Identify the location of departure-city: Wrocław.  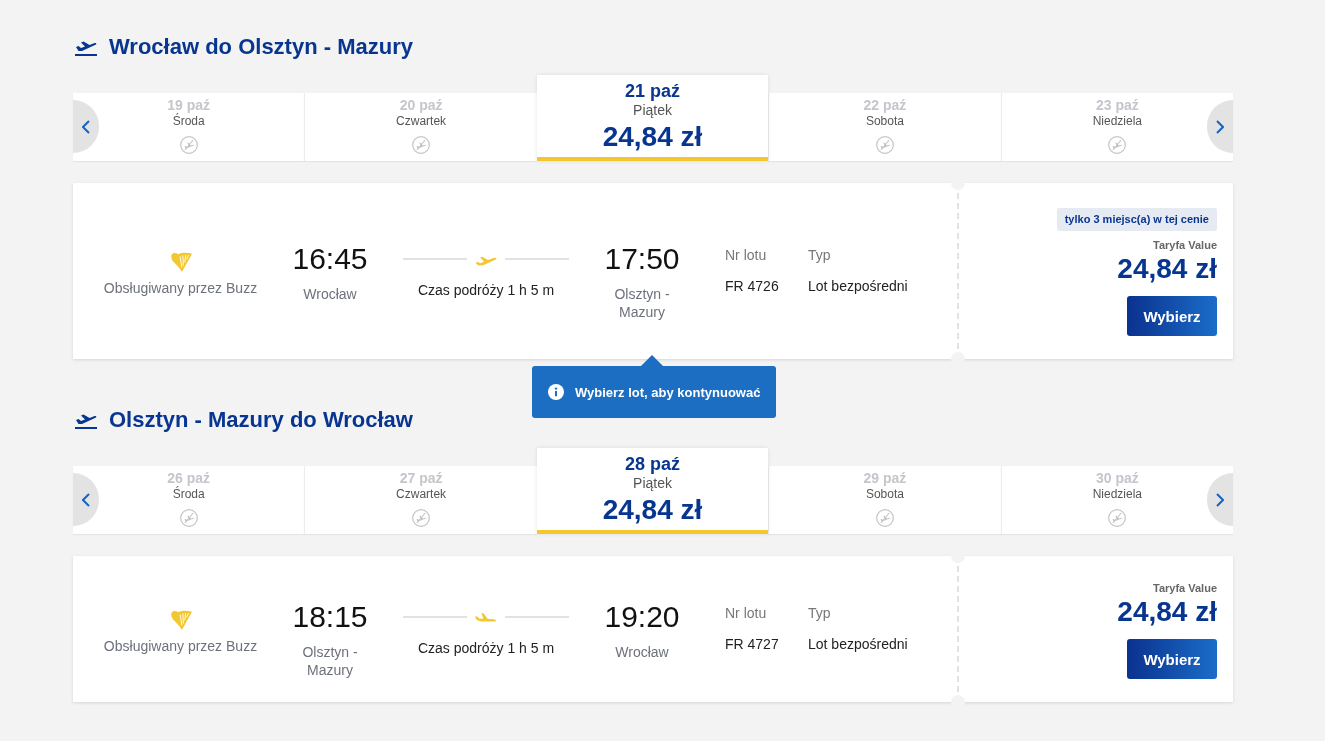
(330, 294).